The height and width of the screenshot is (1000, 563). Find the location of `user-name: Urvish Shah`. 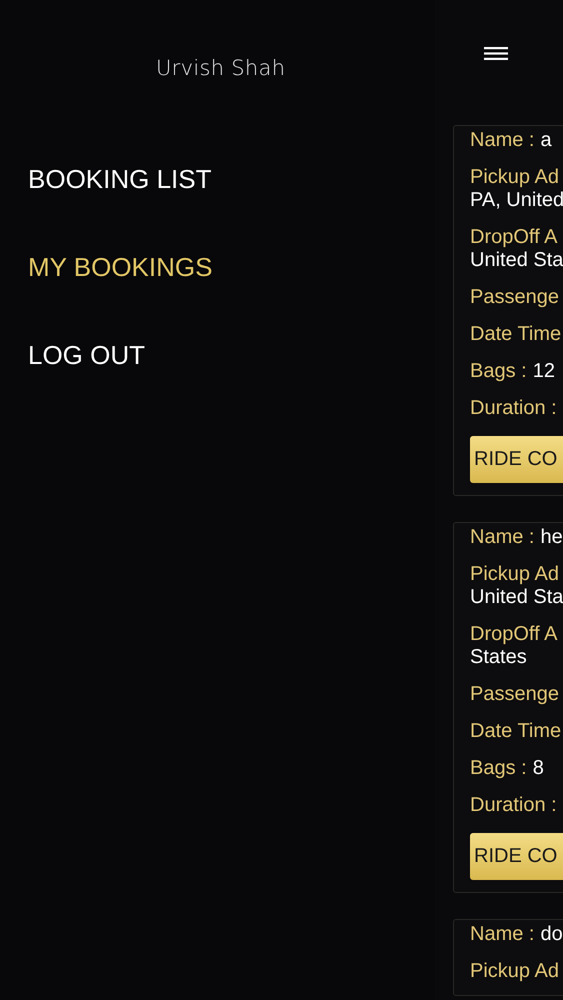

user-name: Urvish Shah is located at coordinates (221, 68).